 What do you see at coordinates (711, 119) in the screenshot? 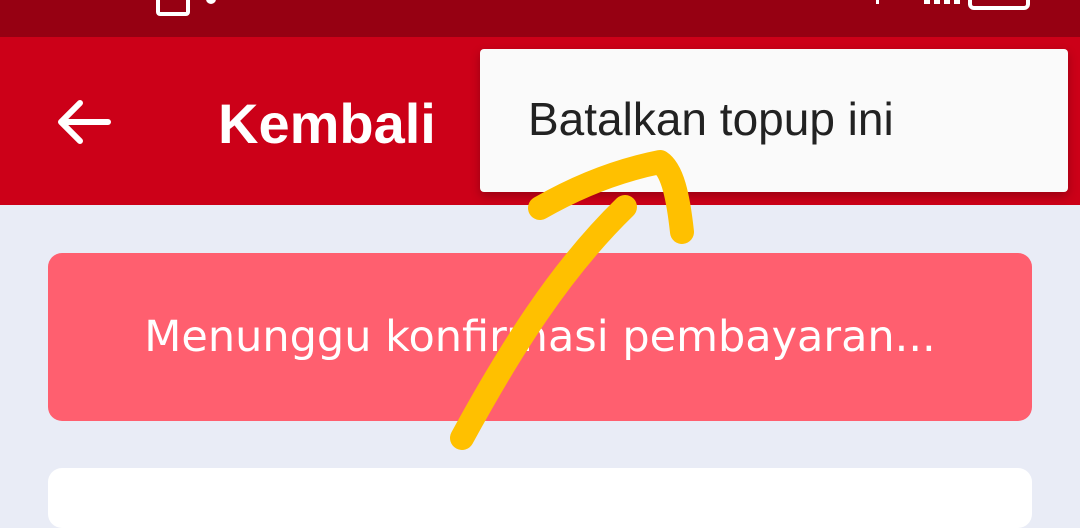
I see `menu-item-label: Batalkan topup ini` at bounding box center [711, 119].